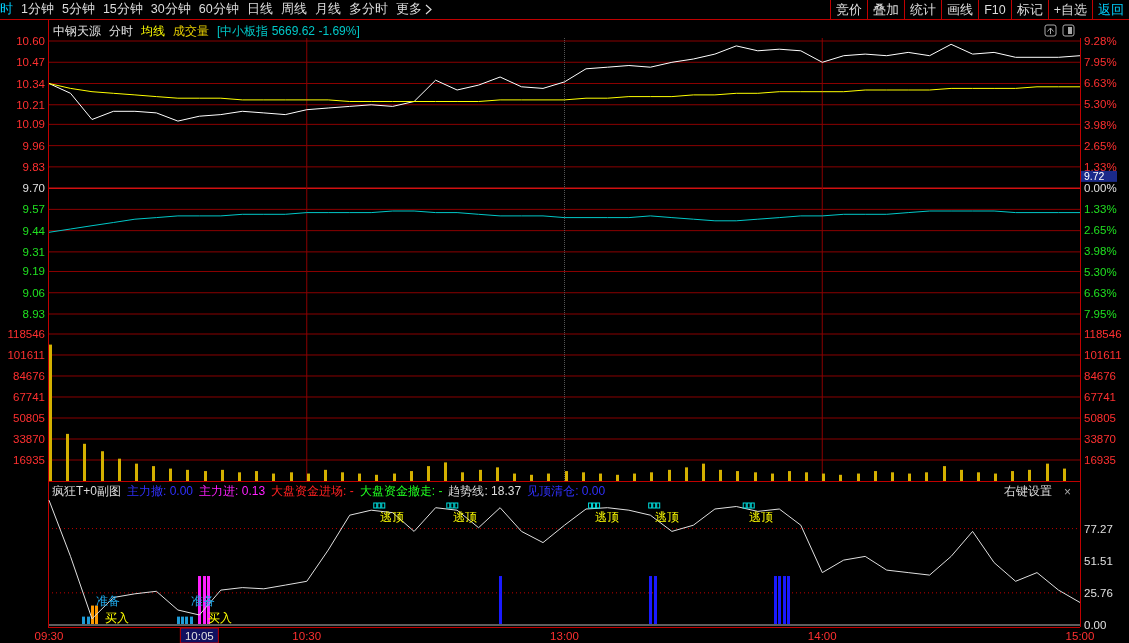  I want to click on axis-label: 101611, so click(26, 355).